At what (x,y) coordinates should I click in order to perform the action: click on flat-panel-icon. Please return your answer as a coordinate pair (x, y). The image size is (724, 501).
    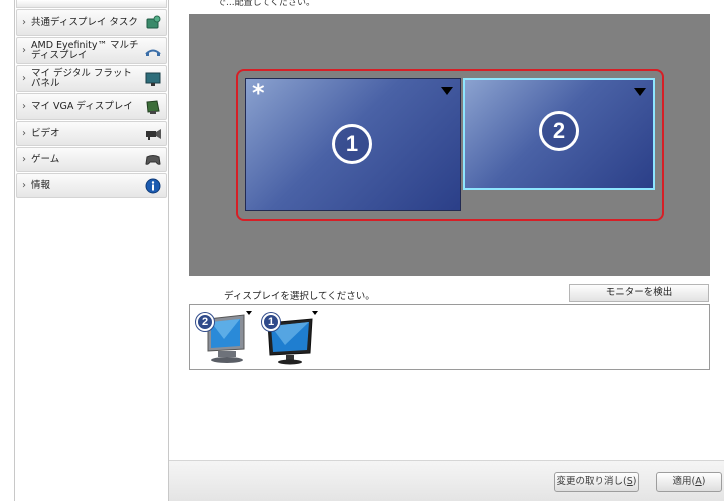
    Looking at the image, I should click on (153, 79).